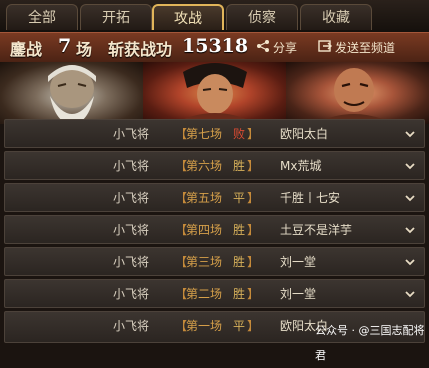 The width and height of the screenshot is (429, 368). I want to click on battle-number: 第七场, so click(204, 134).